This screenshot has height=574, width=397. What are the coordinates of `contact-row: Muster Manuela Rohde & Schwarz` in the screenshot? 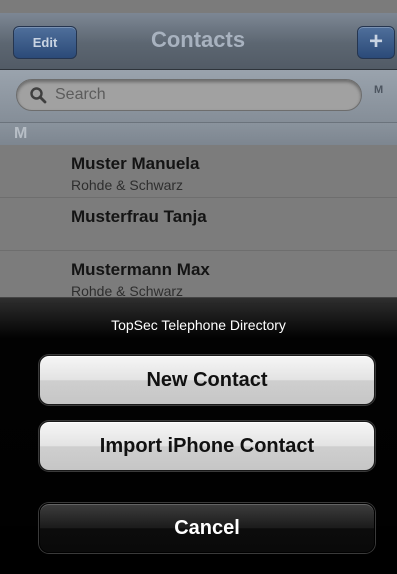 It's located at (198, 171).